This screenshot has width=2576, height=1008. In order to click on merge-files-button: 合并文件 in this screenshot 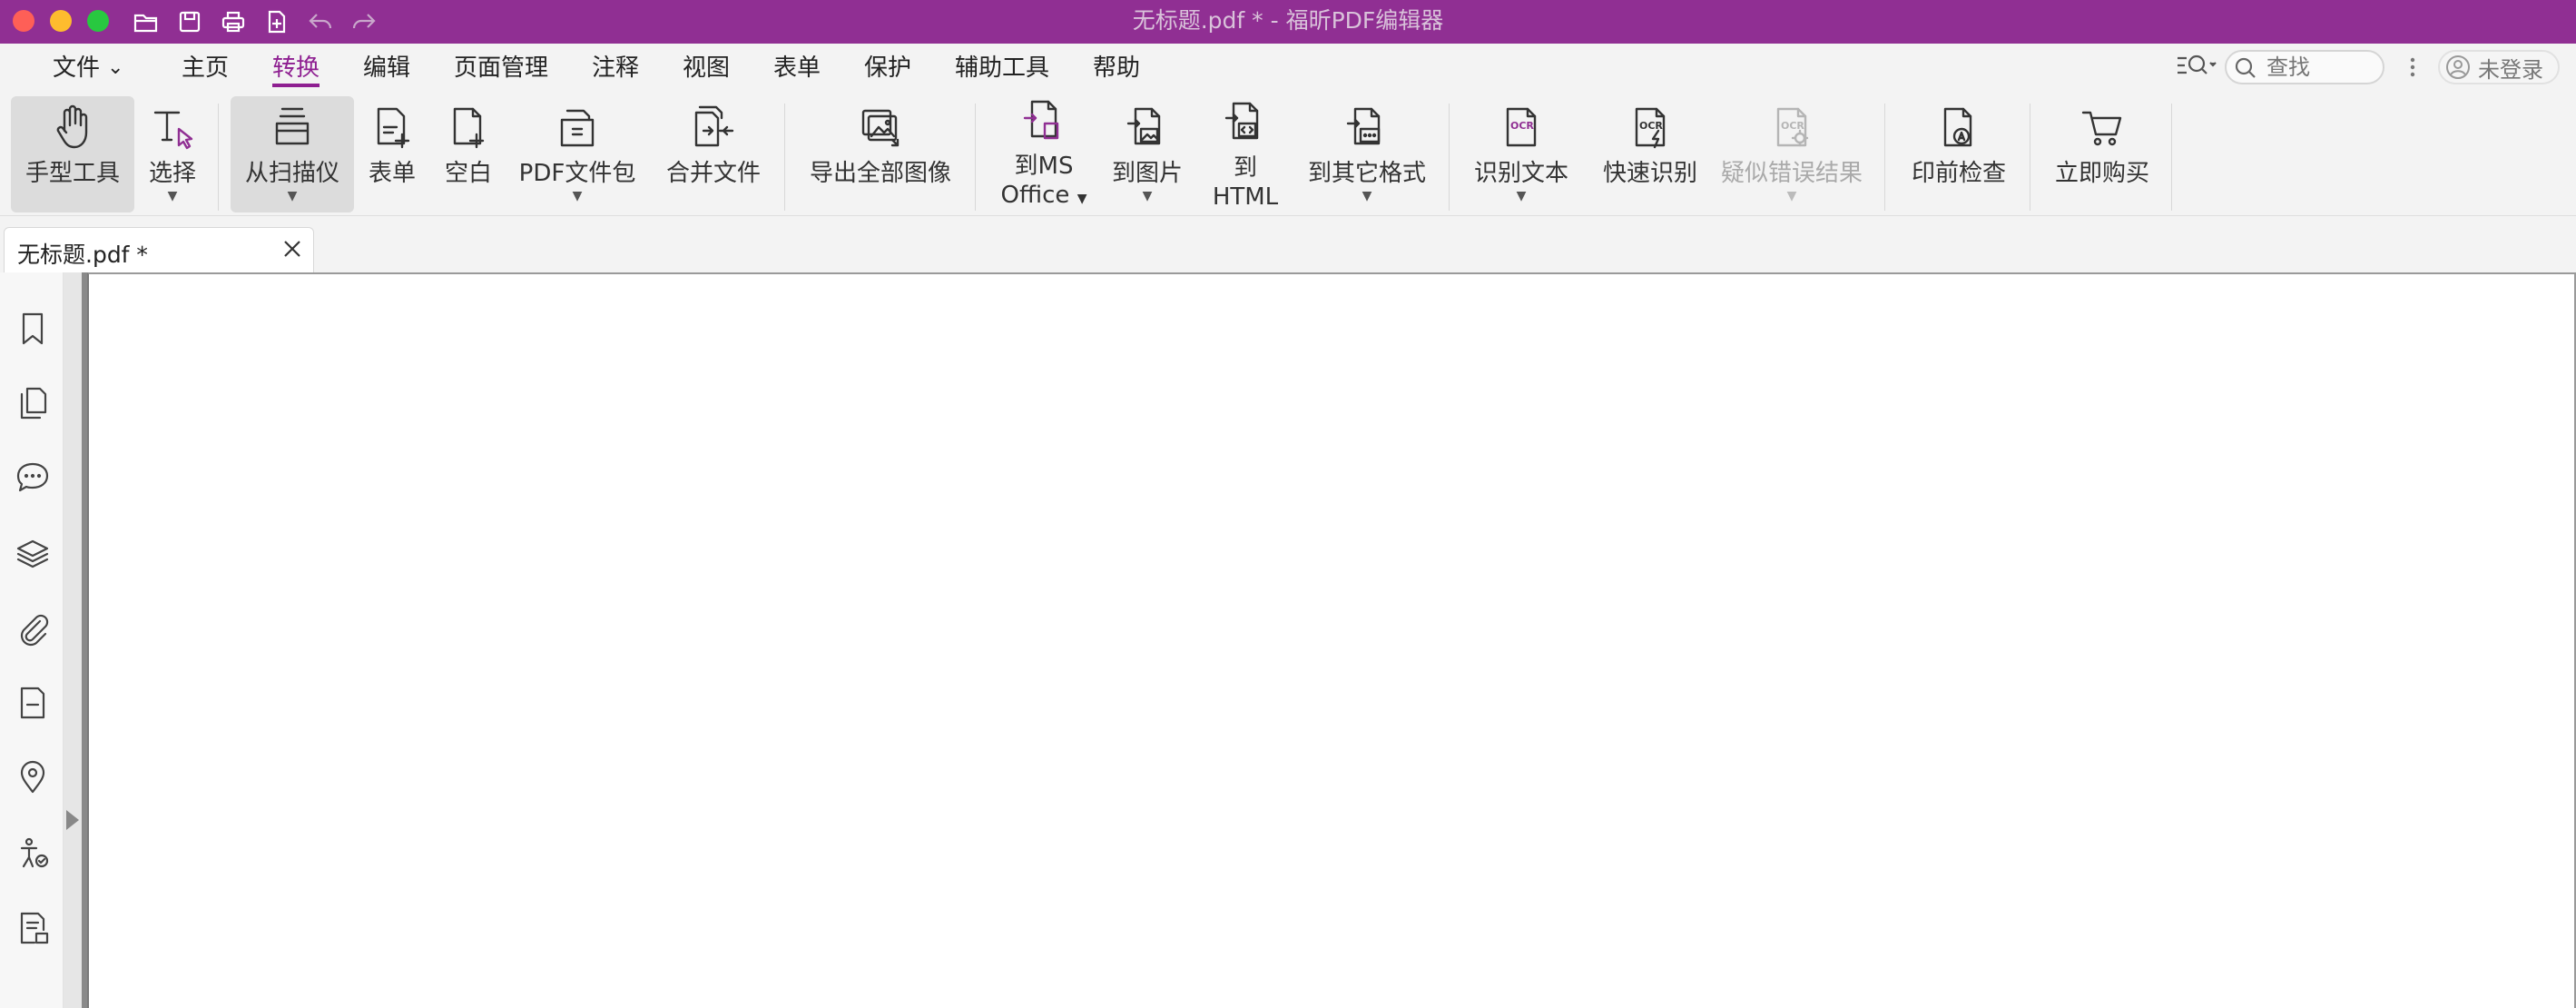, I will do `click(713, 154)`.